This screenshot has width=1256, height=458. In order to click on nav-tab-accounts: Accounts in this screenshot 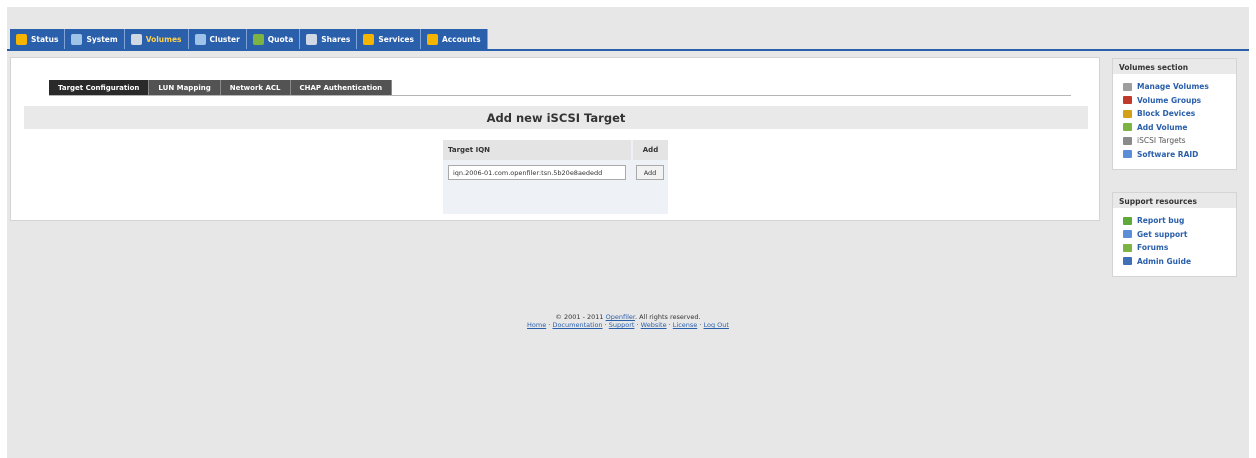, I will do `click(454, 39)`.